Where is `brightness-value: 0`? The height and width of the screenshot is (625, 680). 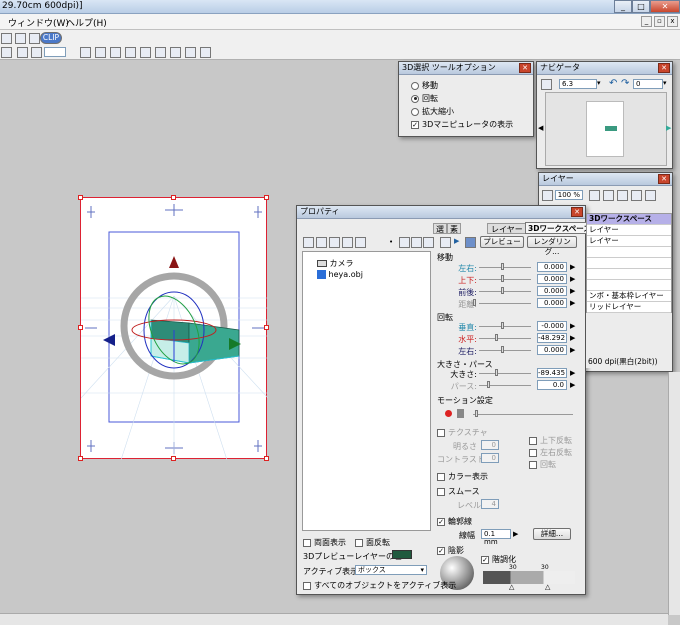
brightness-value: 0 is located at coordinates (490, 445).